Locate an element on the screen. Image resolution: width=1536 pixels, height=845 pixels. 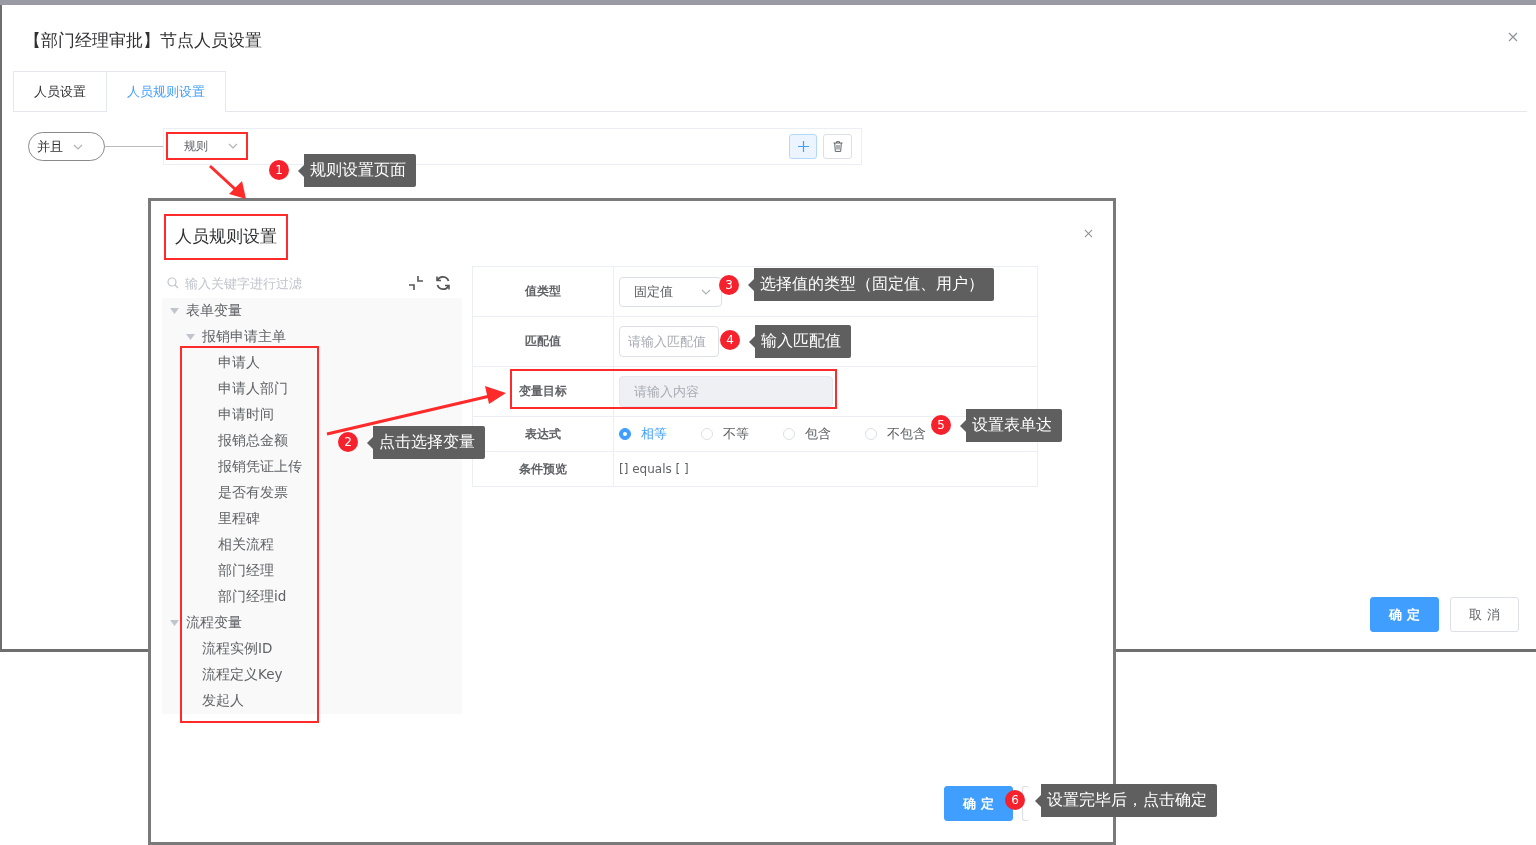
callout-label: 输入匹配值 is located at coordinates (800, 341).